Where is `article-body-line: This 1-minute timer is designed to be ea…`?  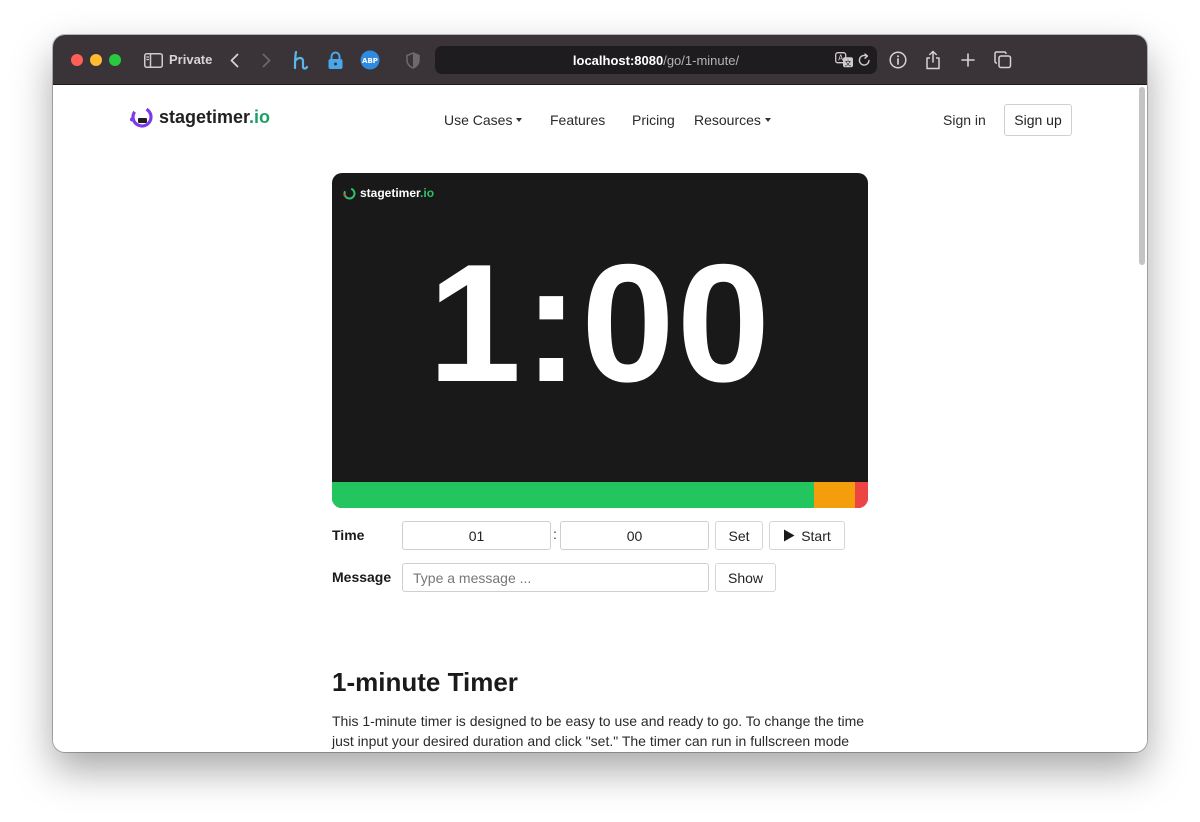 article-body-line: This 1-minute timer is designed to be ea… is located at coordinates (598, 721).